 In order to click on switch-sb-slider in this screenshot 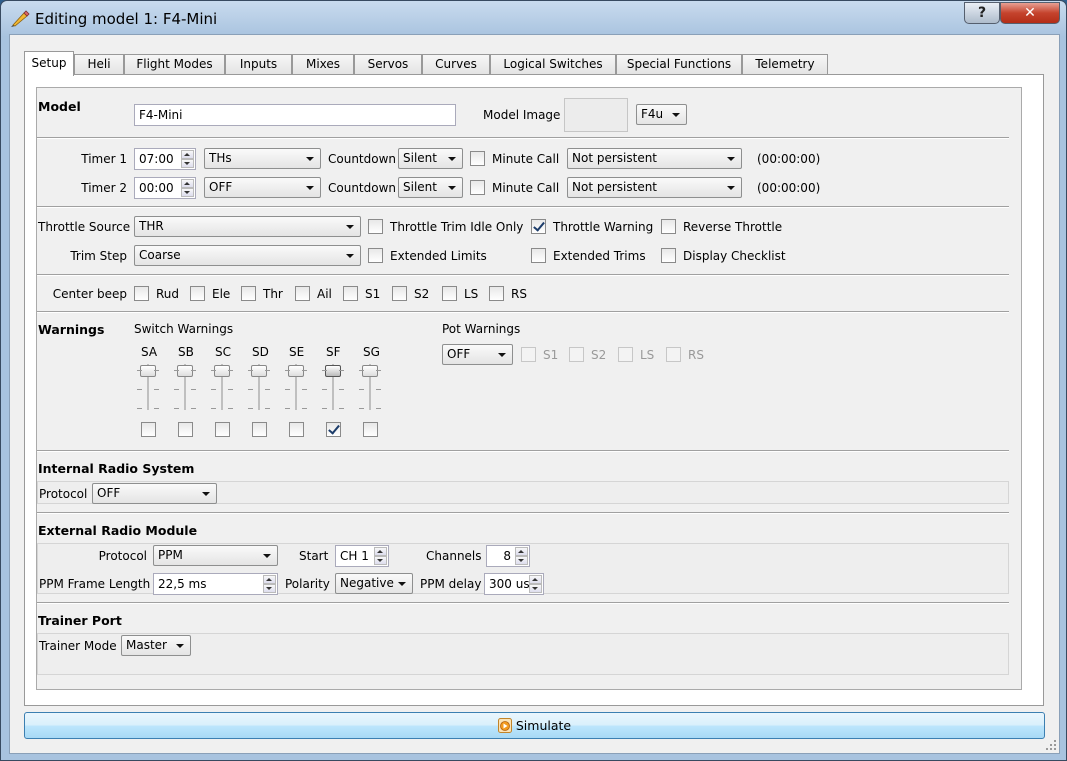, I will do `click(185, 388)`.